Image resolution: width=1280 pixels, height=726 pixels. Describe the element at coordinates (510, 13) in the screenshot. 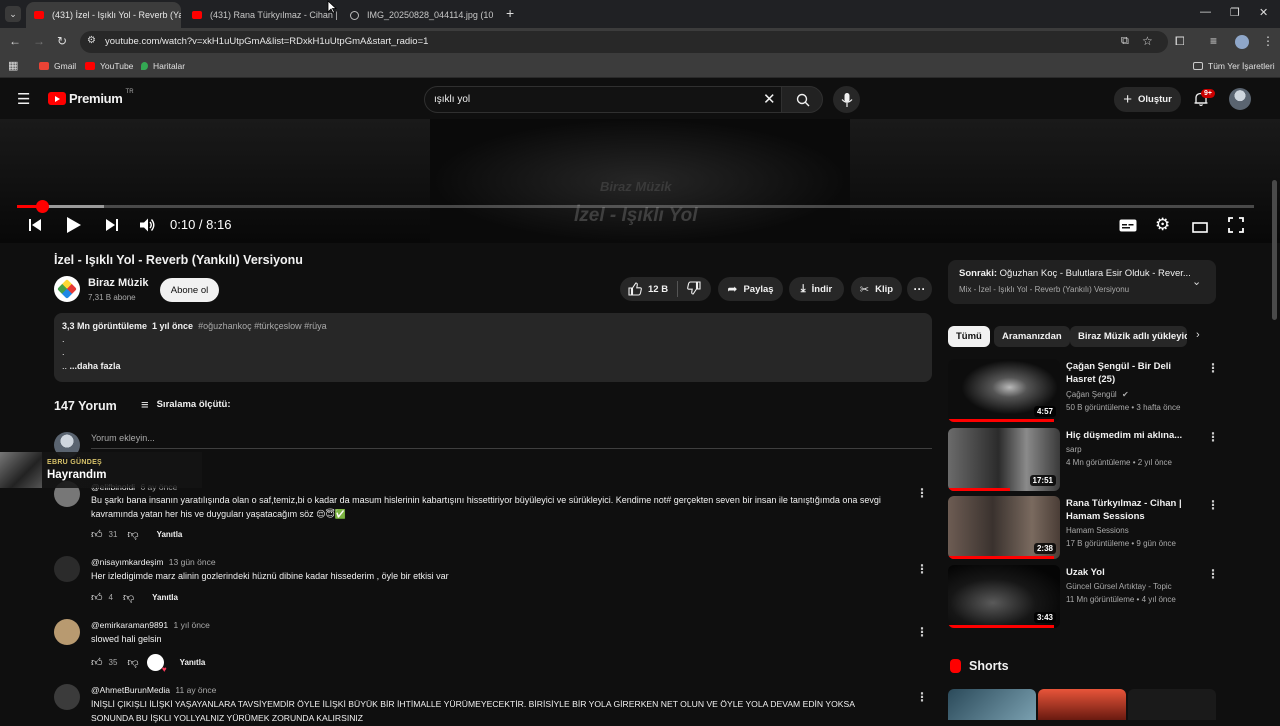

I see `new-tab-button: +` at that location.